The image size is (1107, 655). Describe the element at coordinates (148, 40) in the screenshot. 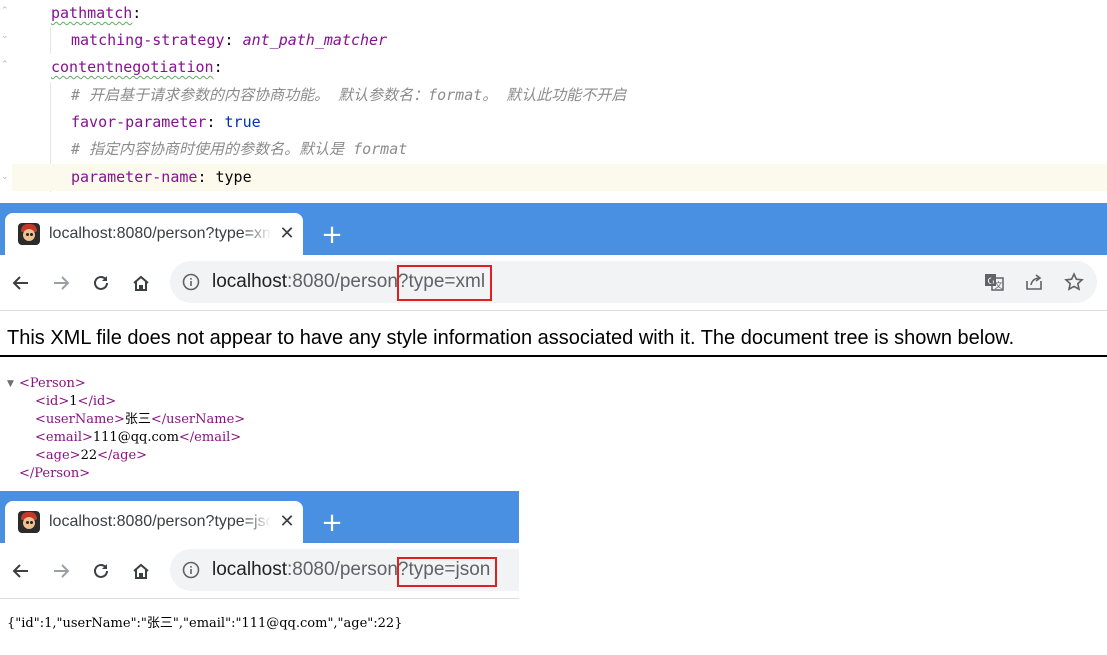

I see `yaml-key: matching-strategy` at that location.